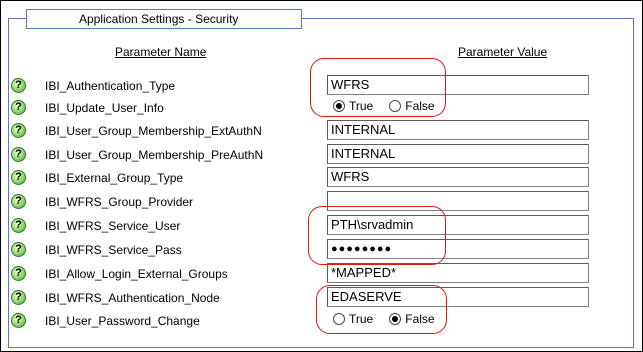  What do you see at coordinates (458, 177) in the screenshot?
I see `external-group-type-input: WFRS` at bounding box center [458, 177].